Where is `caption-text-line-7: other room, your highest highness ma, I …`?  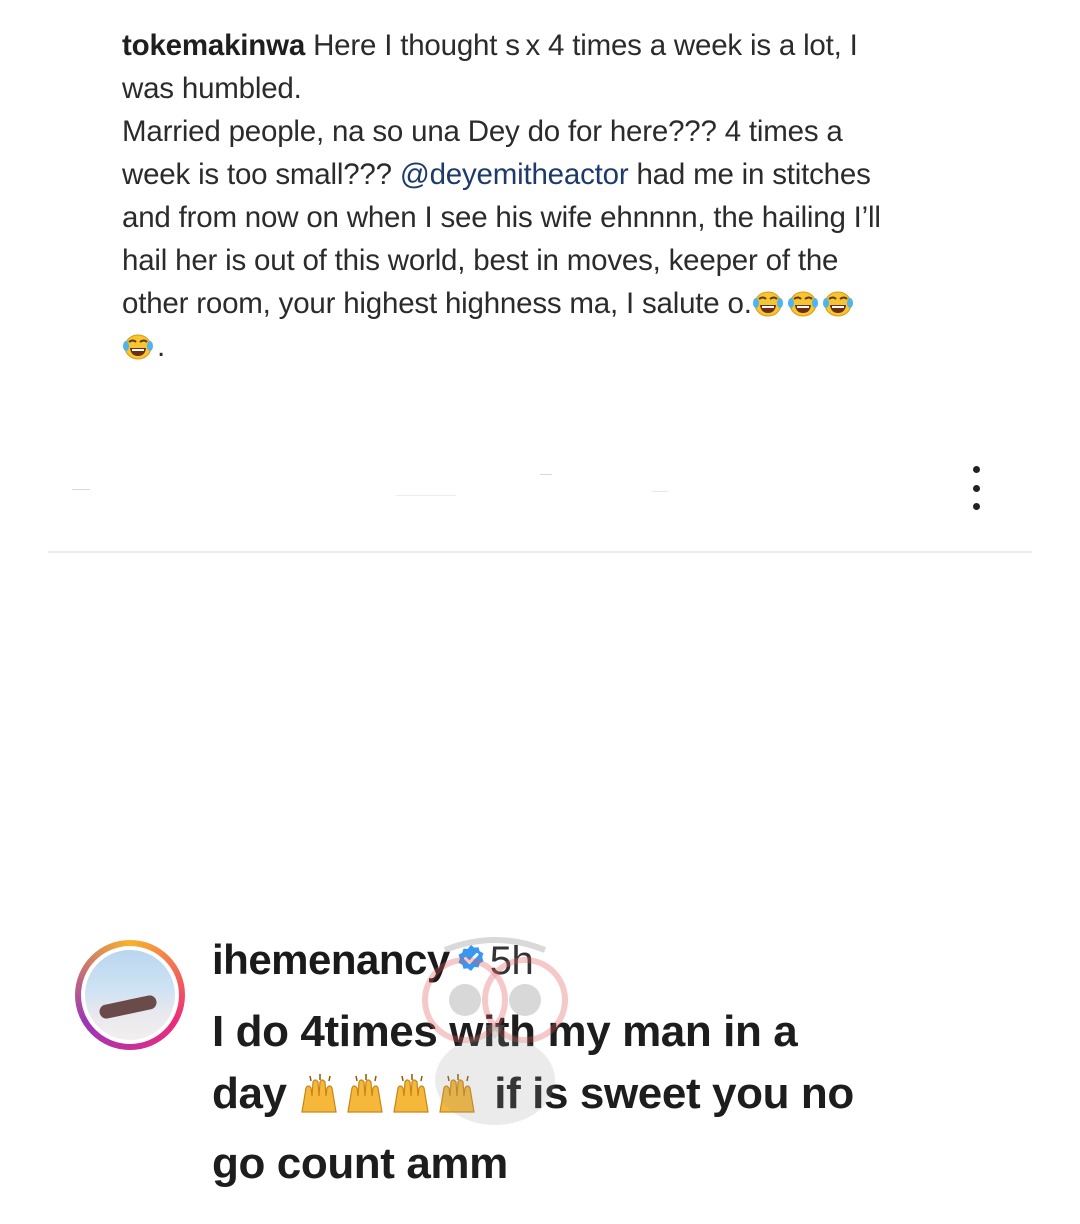 caption-text-line-7: other room, your highest highness ma, I … is located at coordinates (437, 303).